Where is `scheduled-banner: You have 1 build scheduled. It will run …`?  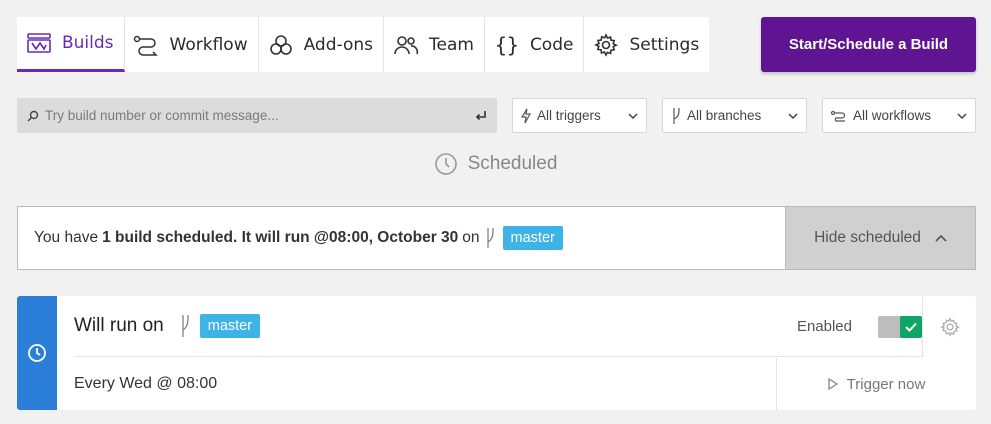
scheduled-banner: You have 1 build scheduled. It will run … is located at coordinates (496, 238).